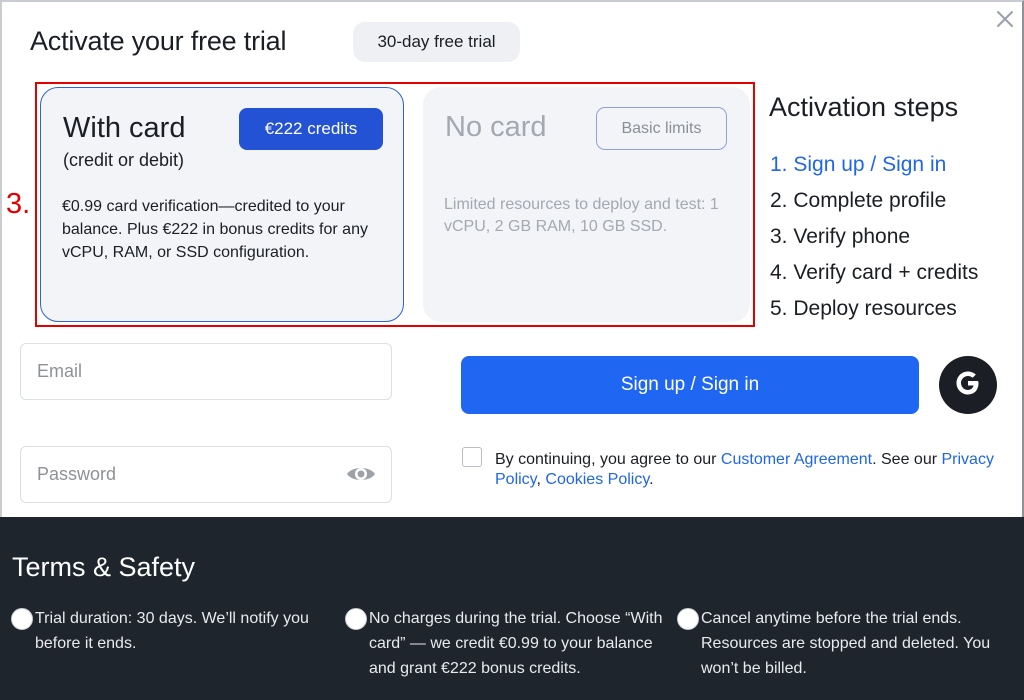 This screenshot has width=1024, height=700. Describe the element at coordinates (77, 474) in the screenshot. I see `password-placeholder: Password` at that location.